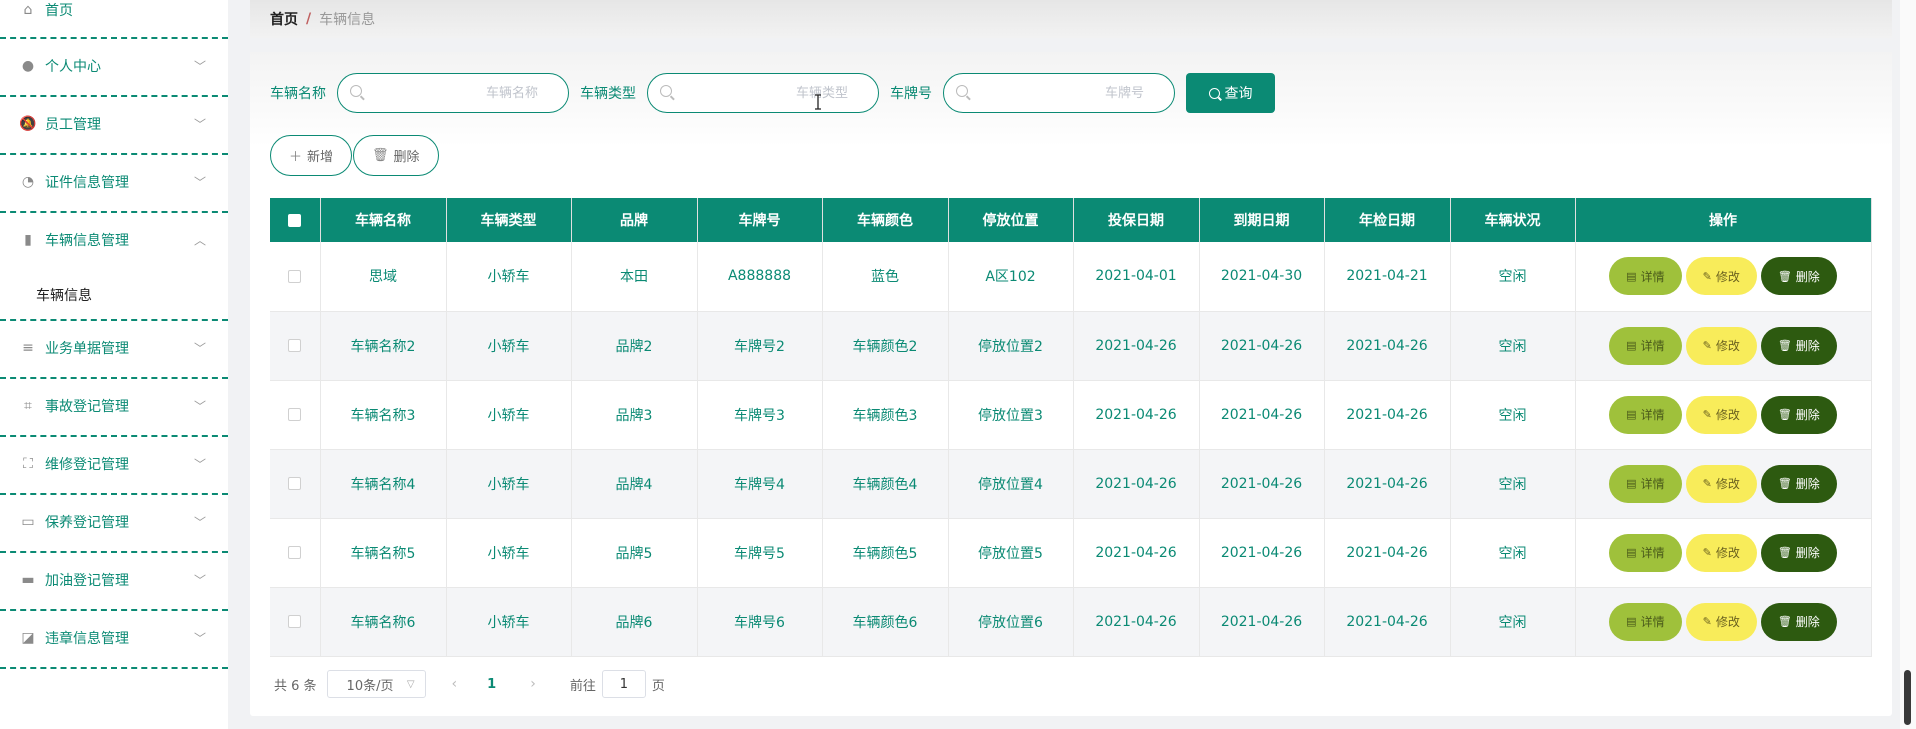 The image size is (1916, 729). Describe the element at coordinates (509, 277) in the screenshot. I see `table-cell: 小轿车` at that location.